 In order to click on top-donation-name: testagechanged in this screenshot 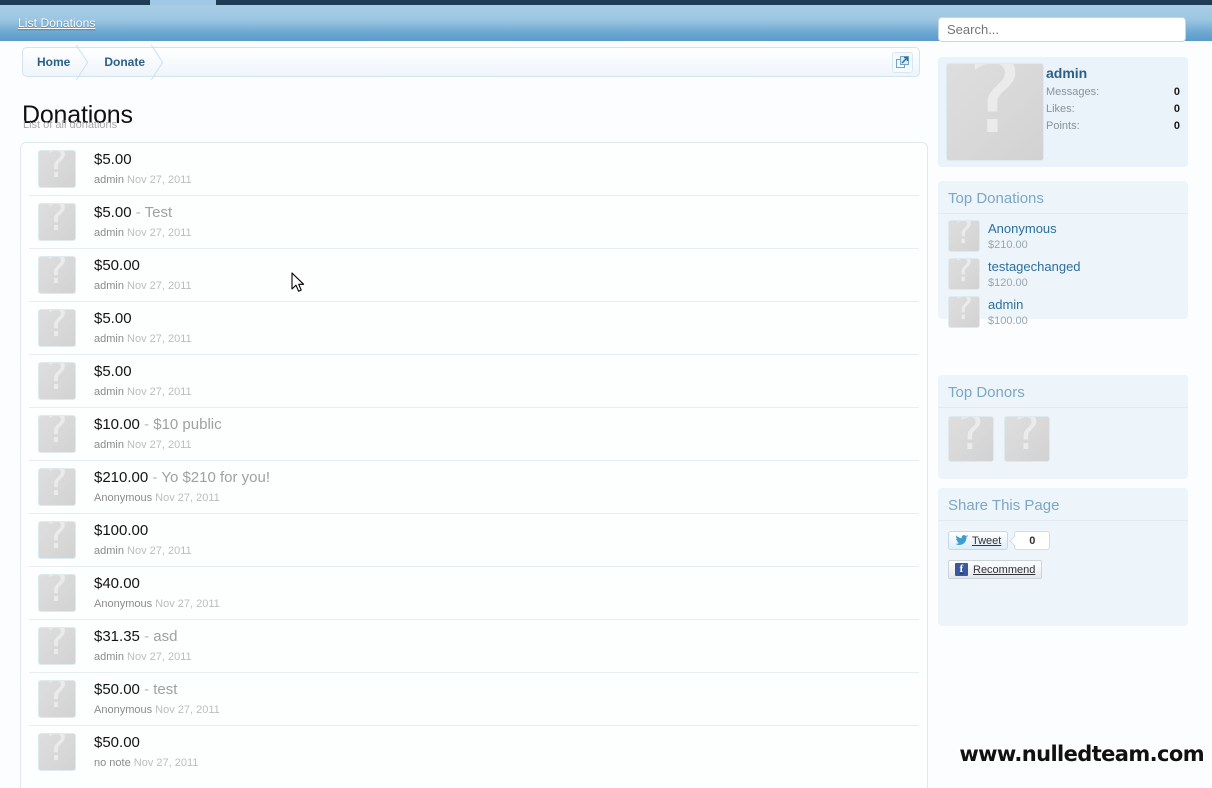, I will do `click(1034, 266)`.